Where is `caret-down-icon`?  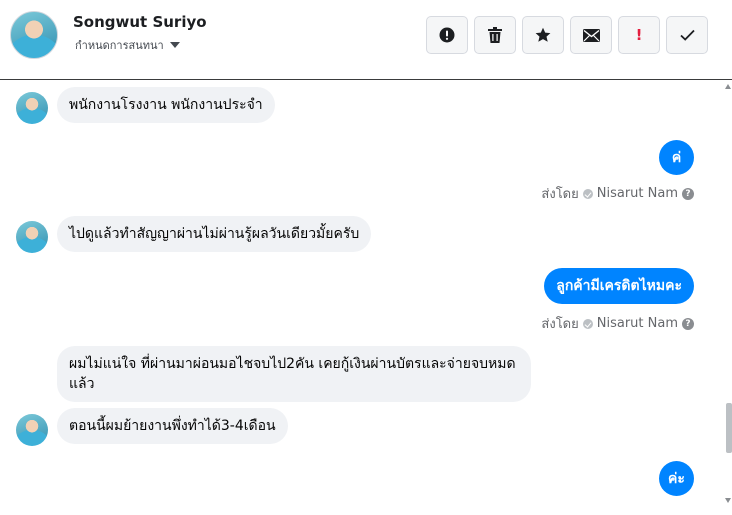
caret-down-icon is located at coordinates (174, 45).